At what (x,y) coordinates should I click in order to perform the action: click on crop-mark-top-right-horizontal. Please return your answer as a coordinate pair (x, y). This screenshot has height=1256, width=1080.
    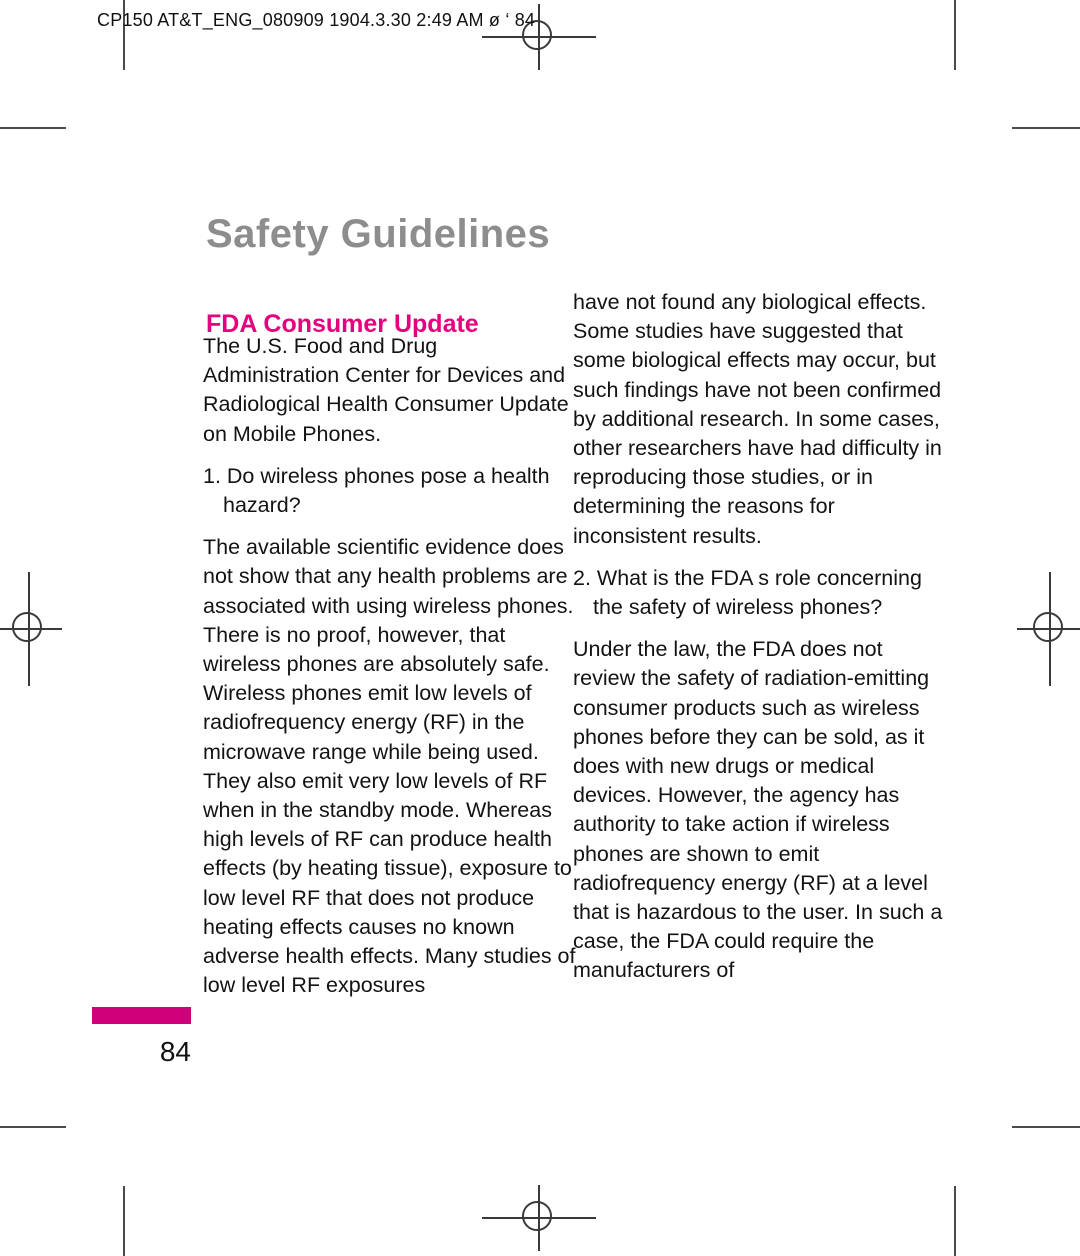
    Looking at the image, I should click on (1046, 128).